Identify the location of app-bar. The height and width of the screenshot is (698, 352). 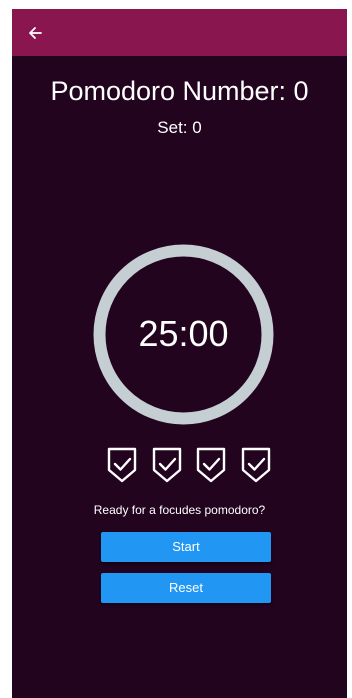
(179, 32).